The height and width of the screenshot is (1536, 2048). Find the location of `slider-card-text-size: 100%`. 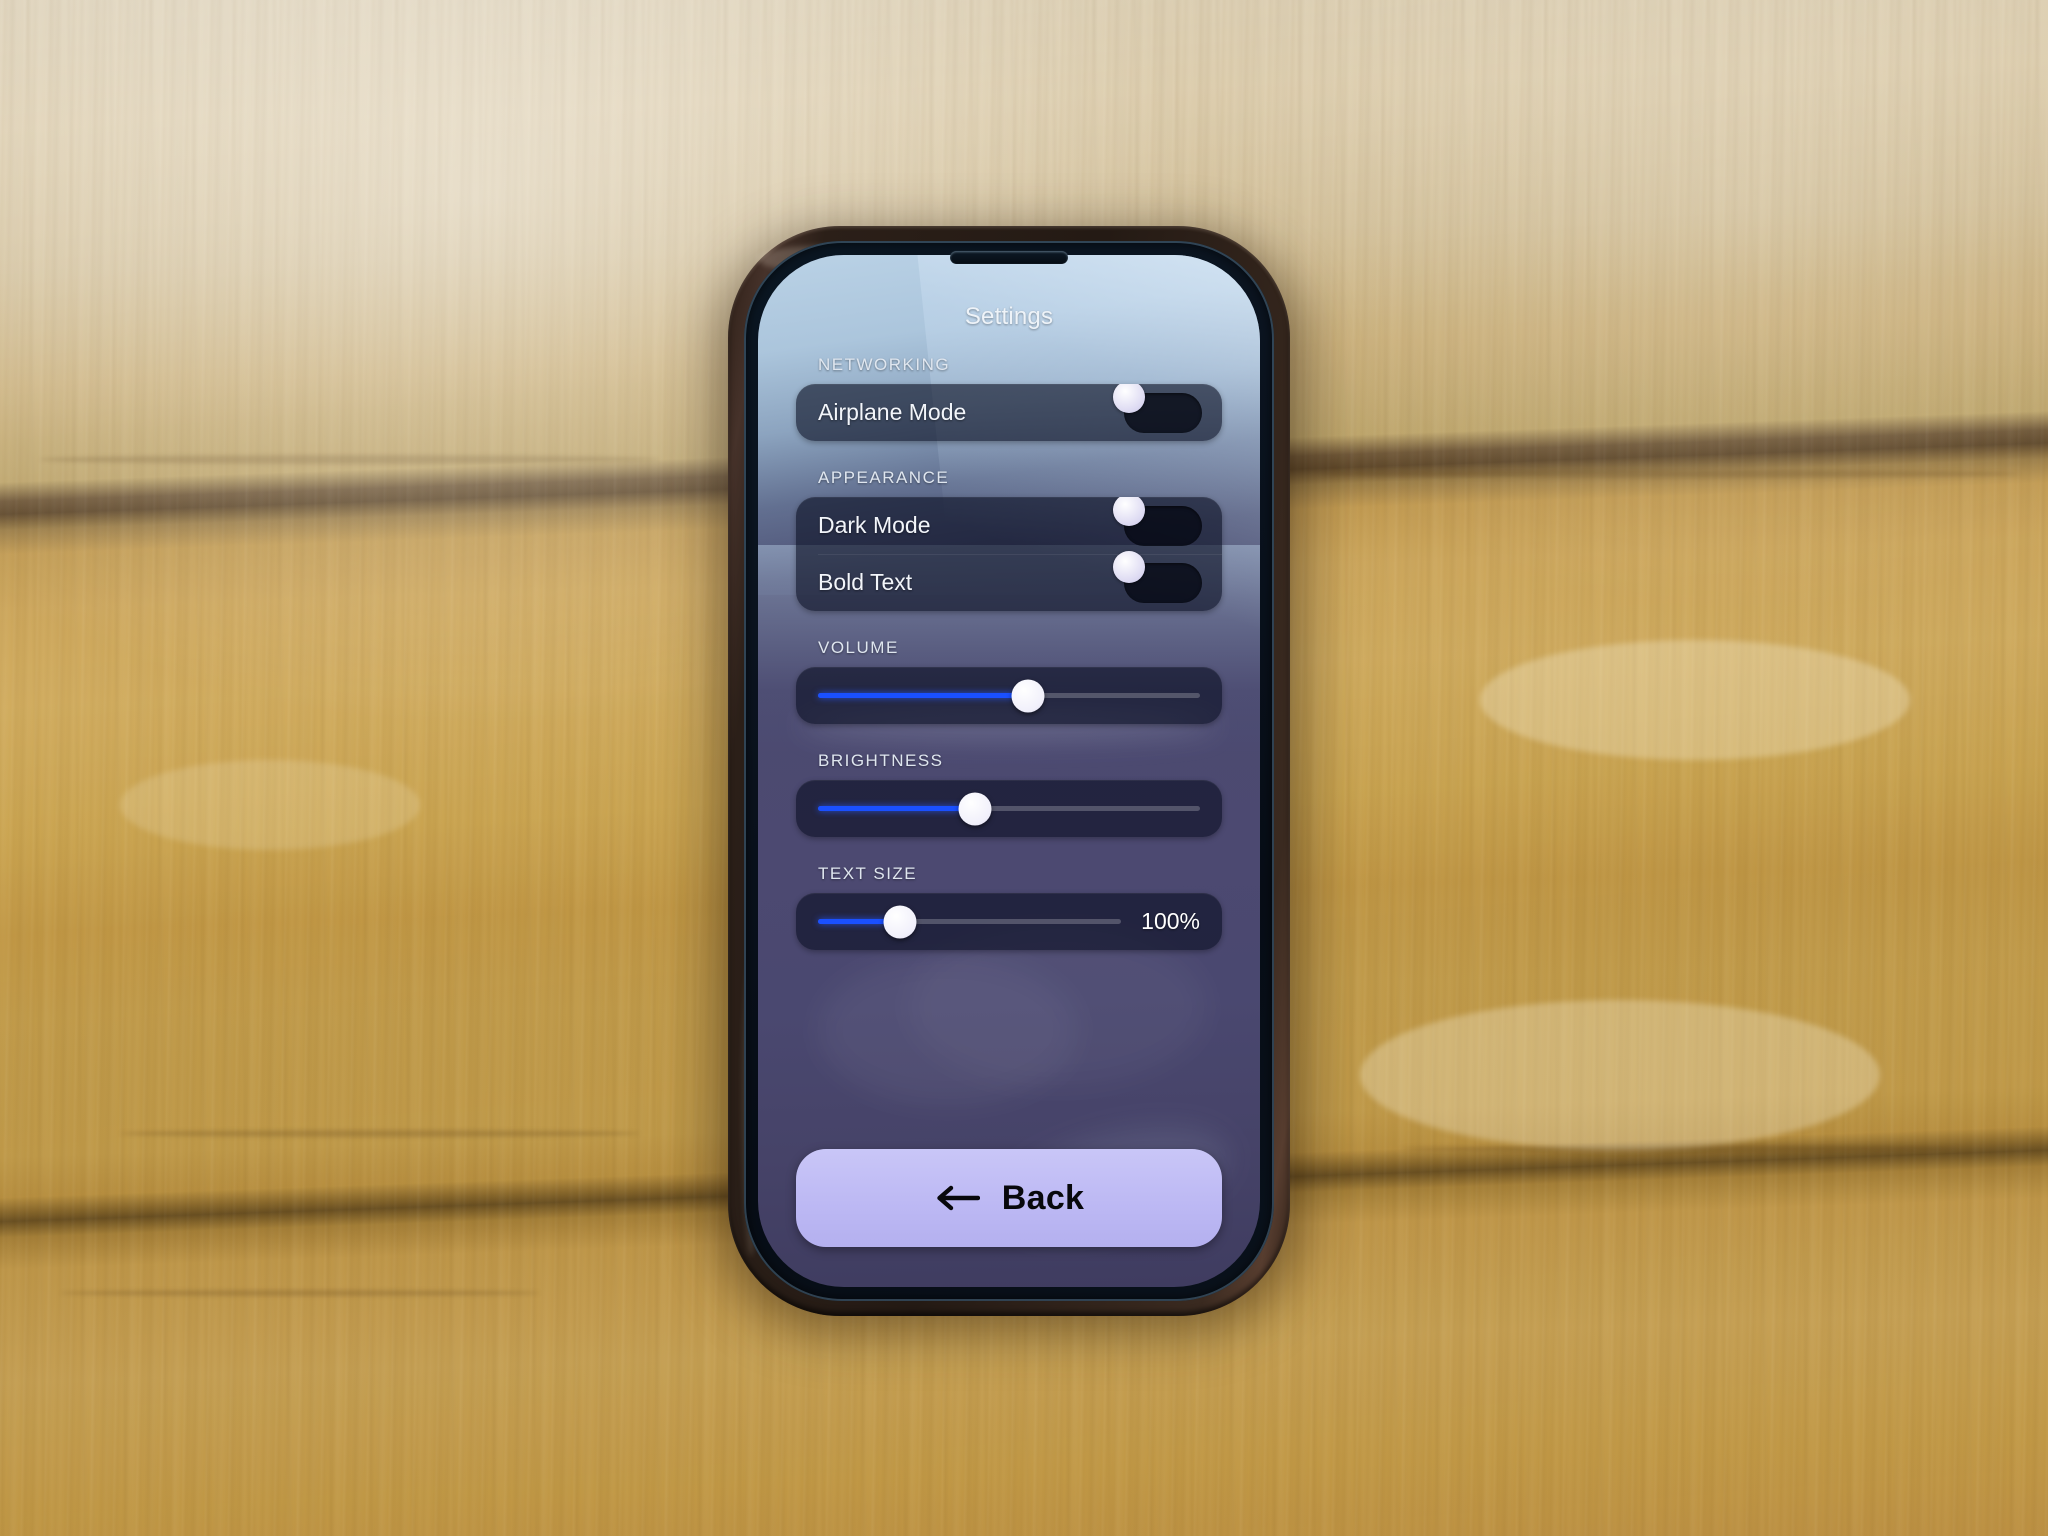

slider-card-text-size: 100% is located at coordinates (1009, 921).